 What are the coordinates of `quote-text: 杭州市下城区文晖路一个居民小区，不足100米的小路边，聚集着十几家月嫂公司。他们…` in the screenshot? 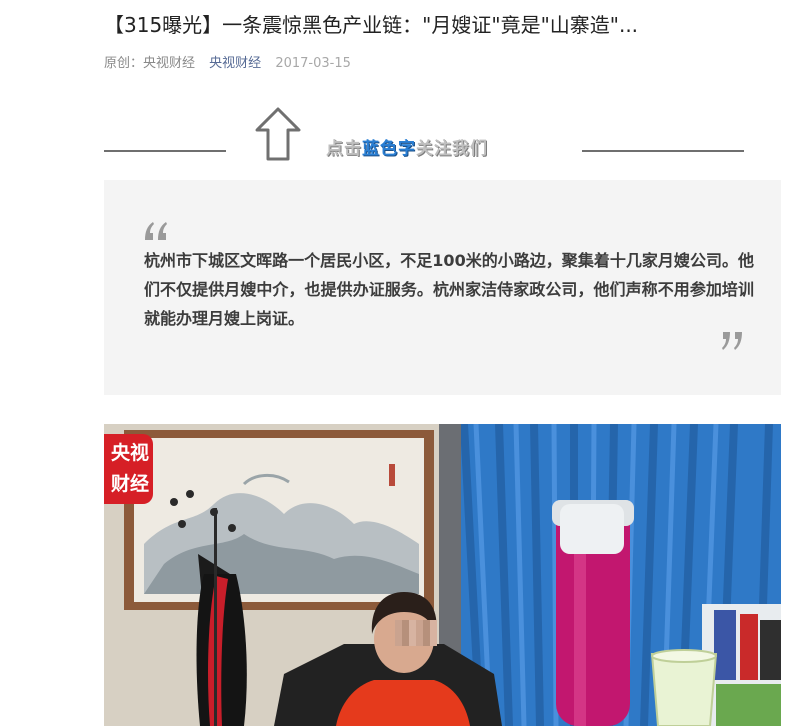 It's located at (449, 289).